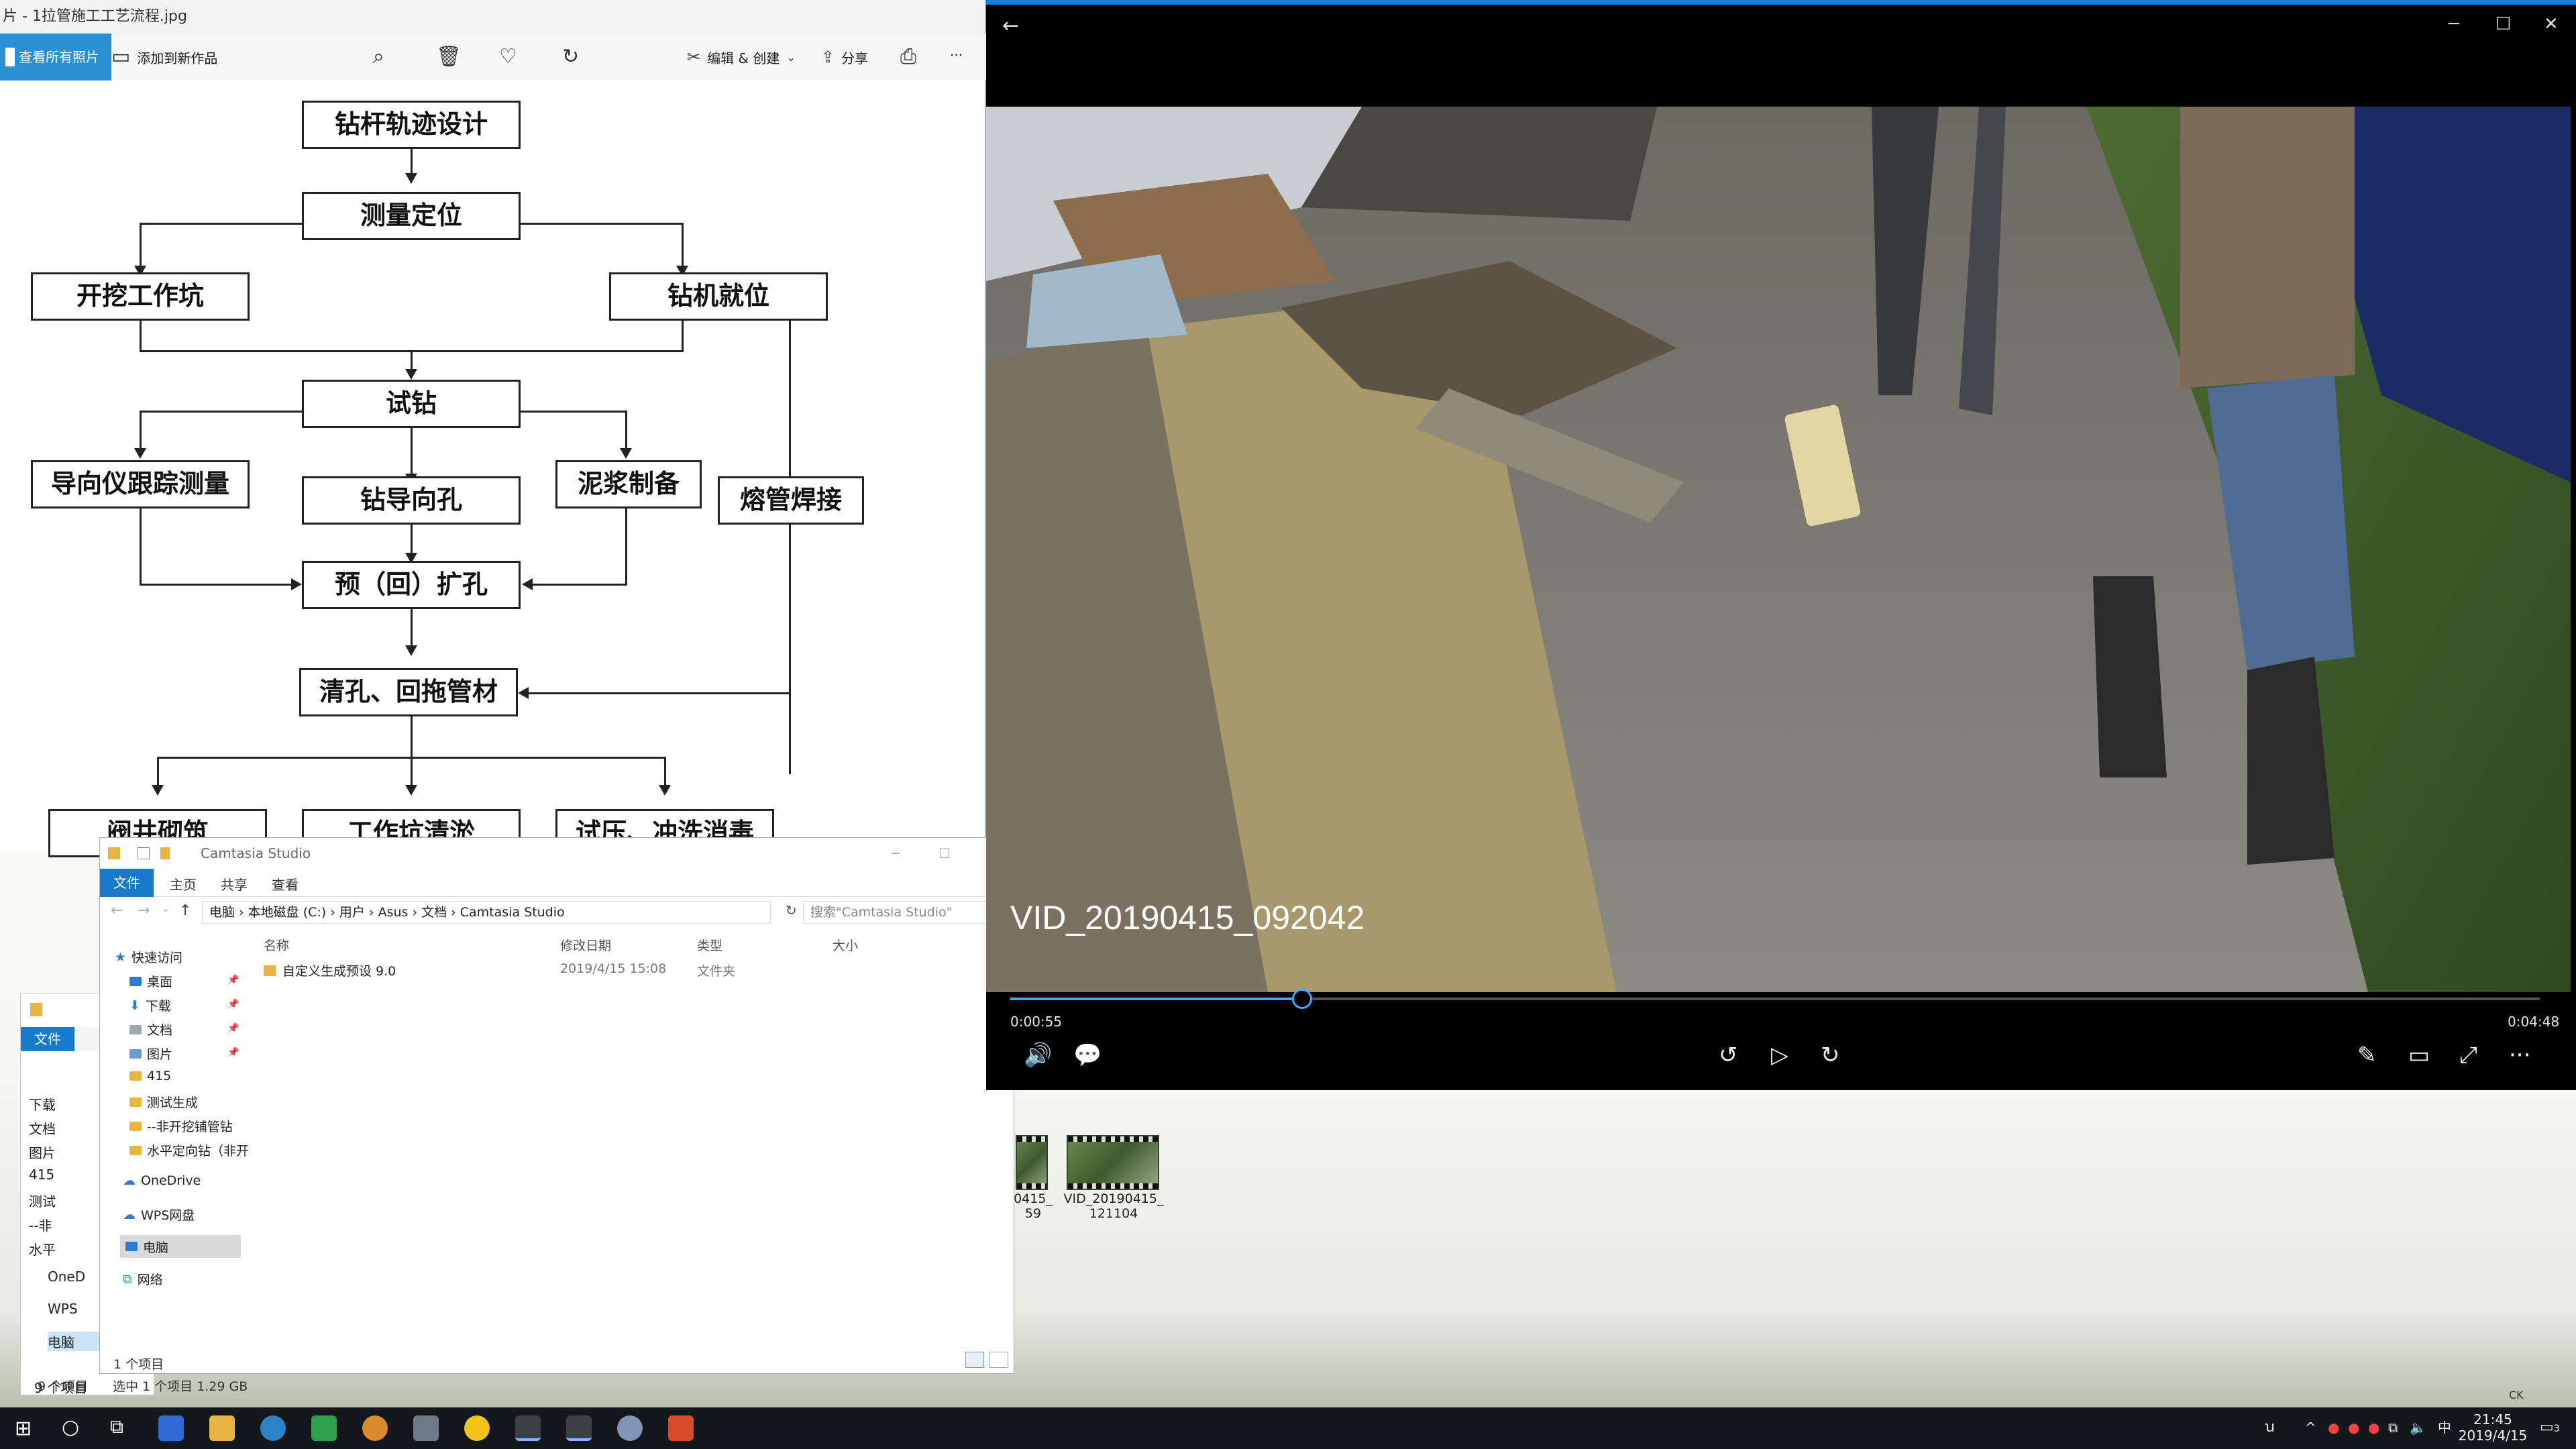  I want to click on share-button: ⇪ 分享, so click(844, 57).